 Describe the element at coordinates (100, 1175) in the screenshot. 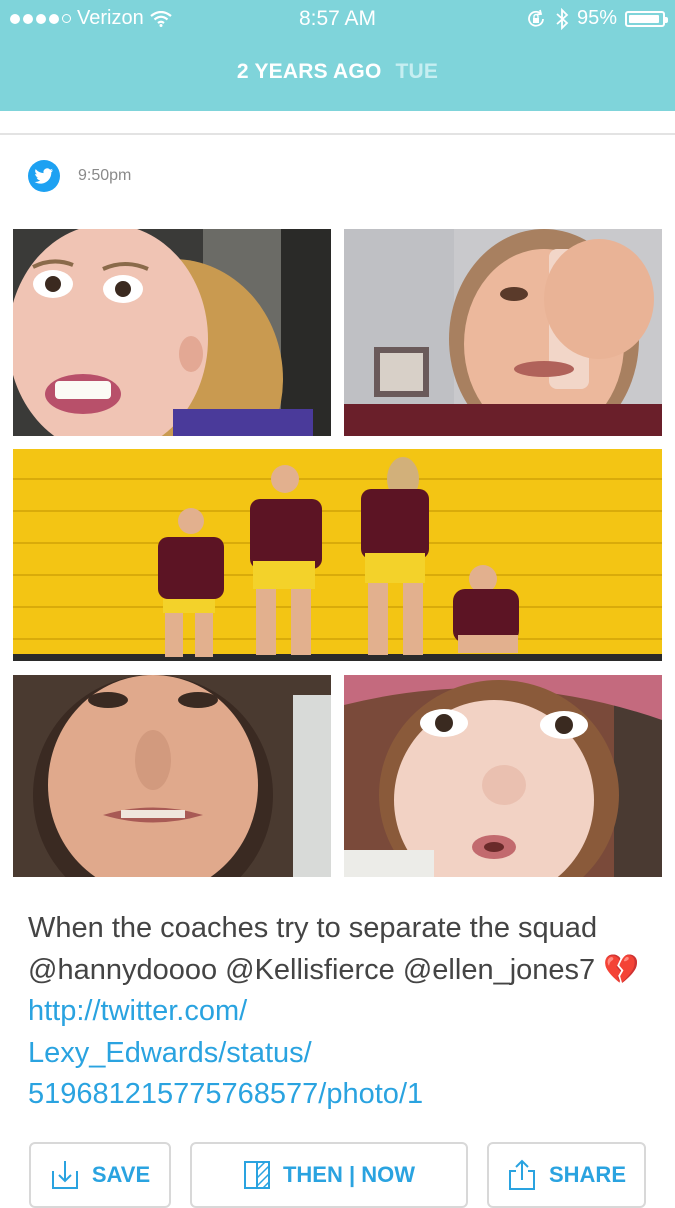

I see `save-button: SAVE` at that location.